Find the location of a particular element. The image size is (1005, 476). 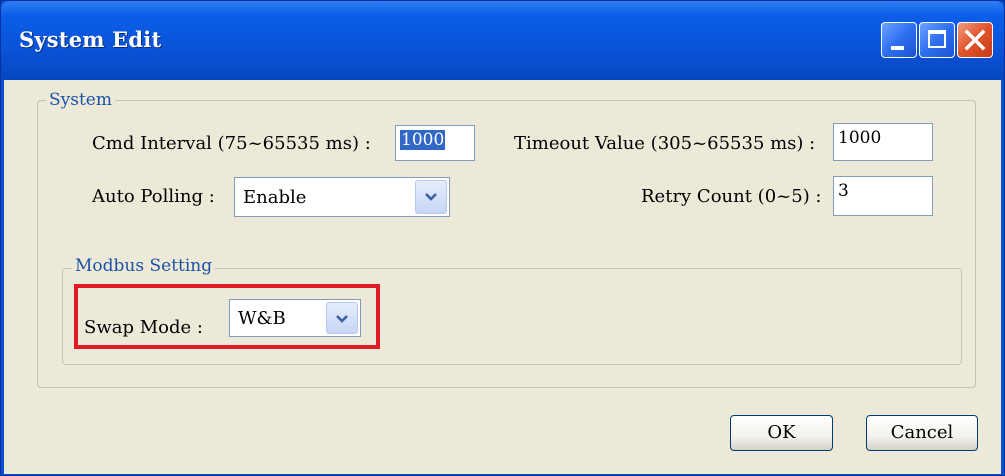

maximize-button is located at coordinates (937, 40).